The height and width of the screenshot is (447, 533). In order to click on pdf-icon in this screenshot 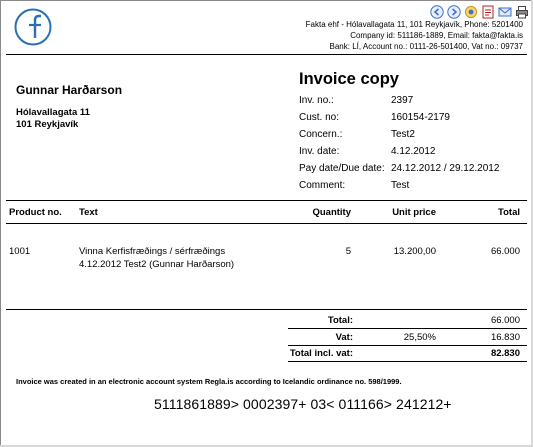, I will do `click(488, 12)`.